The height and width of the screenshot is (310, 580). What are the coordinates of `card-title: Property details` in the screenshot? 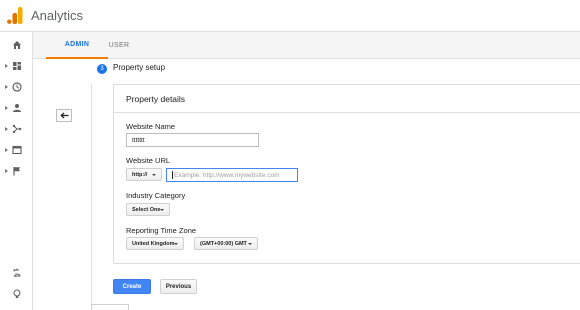 It's located at (156, 99).